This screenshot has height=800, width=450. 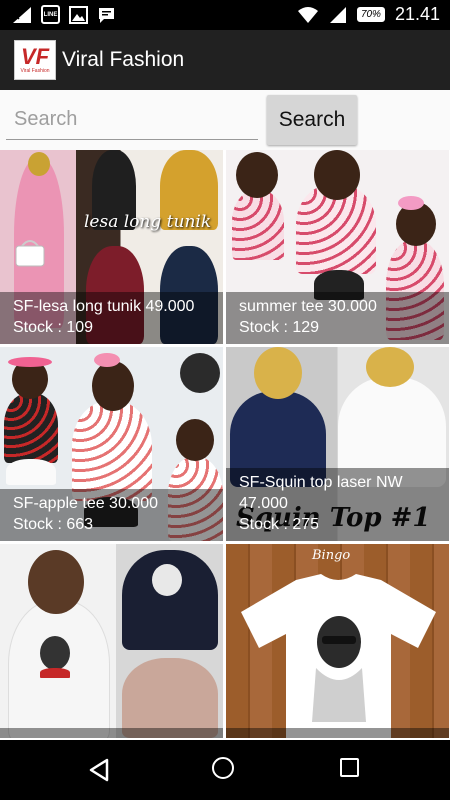 I want to click on product-card: summer tee 30.000 Stock : 129, so click(x=337, y=247).